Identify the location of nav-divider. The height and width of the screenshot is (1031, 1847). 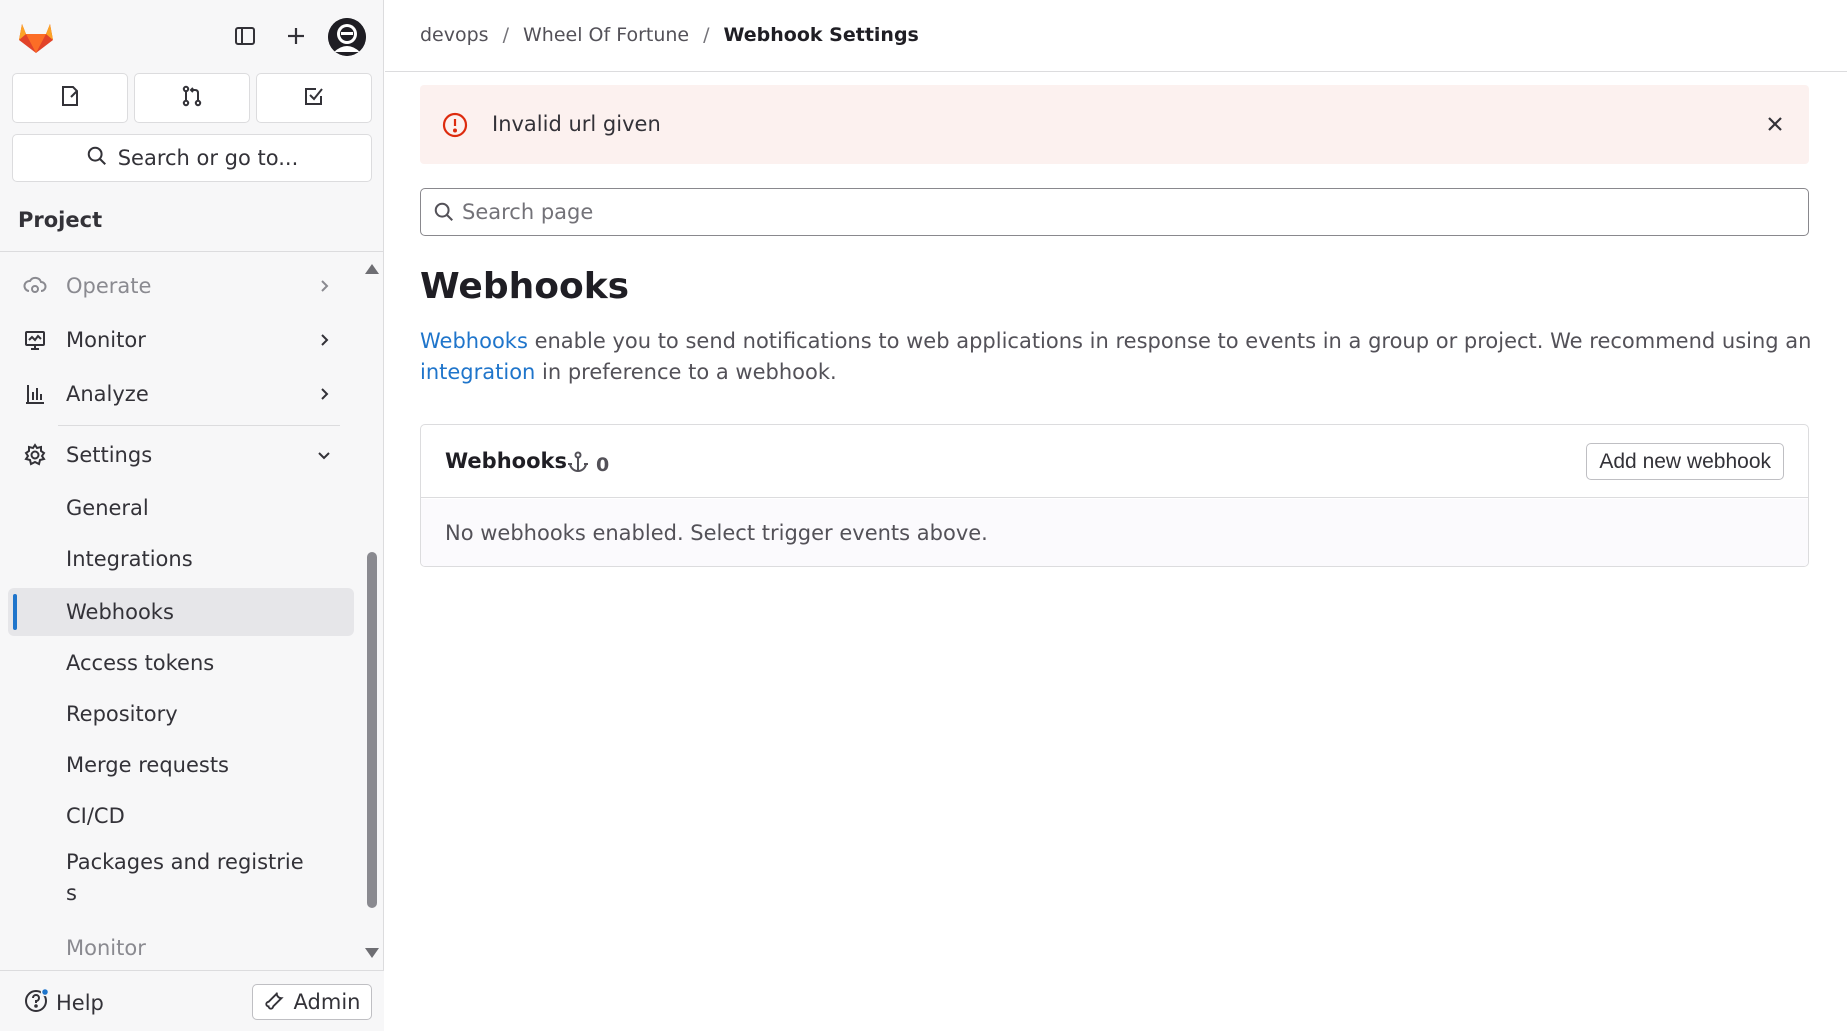
(199, 425).